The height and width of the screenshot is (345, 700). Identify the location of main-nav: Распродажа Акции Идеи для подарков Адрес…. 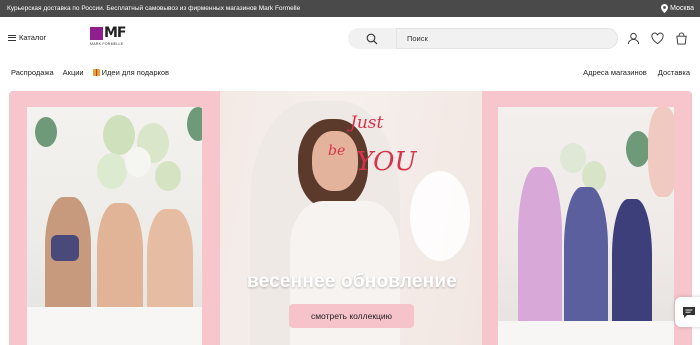
(350, 73).